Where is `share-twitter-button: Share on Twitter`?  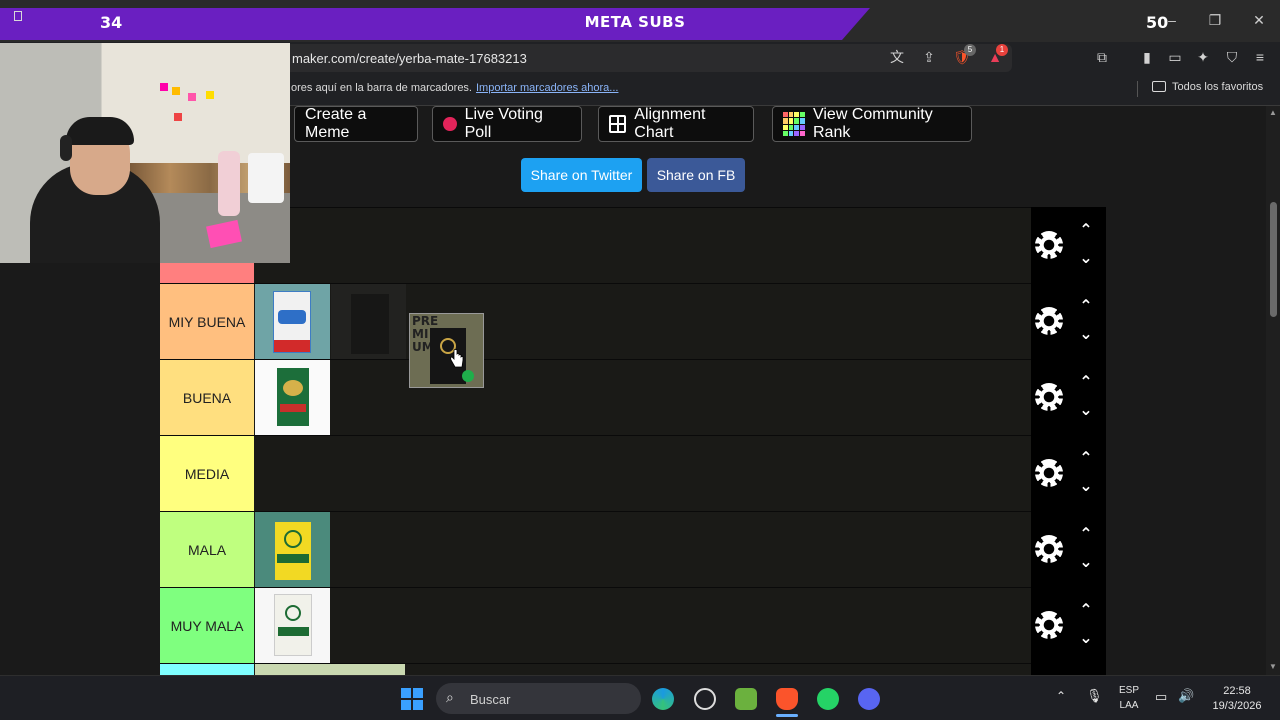 share-twitter-button: Share on Twitter is located at coordinates (581, 175).